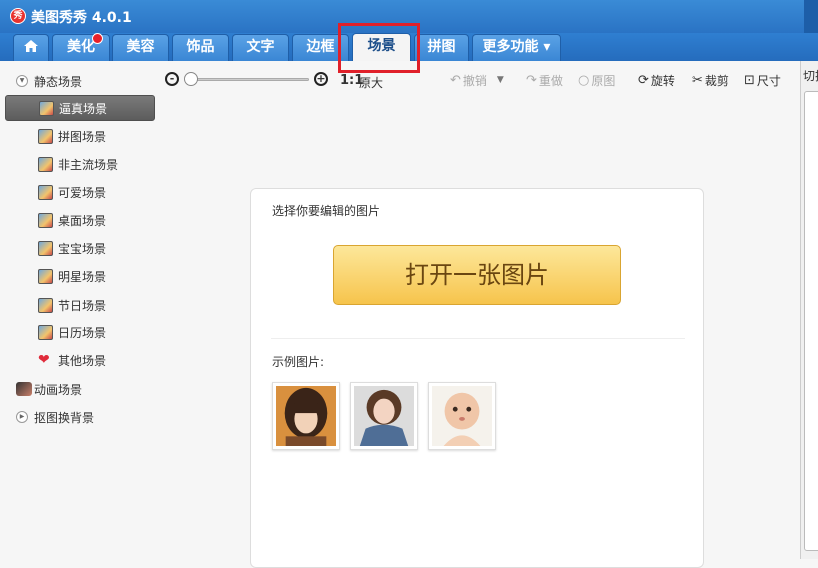 This screenshot has height=568, width=818. What do you see at coordinates (64, 417) in the screenshot?
I see `category-label: 抠图换背景` at bounding box center [64, 417].